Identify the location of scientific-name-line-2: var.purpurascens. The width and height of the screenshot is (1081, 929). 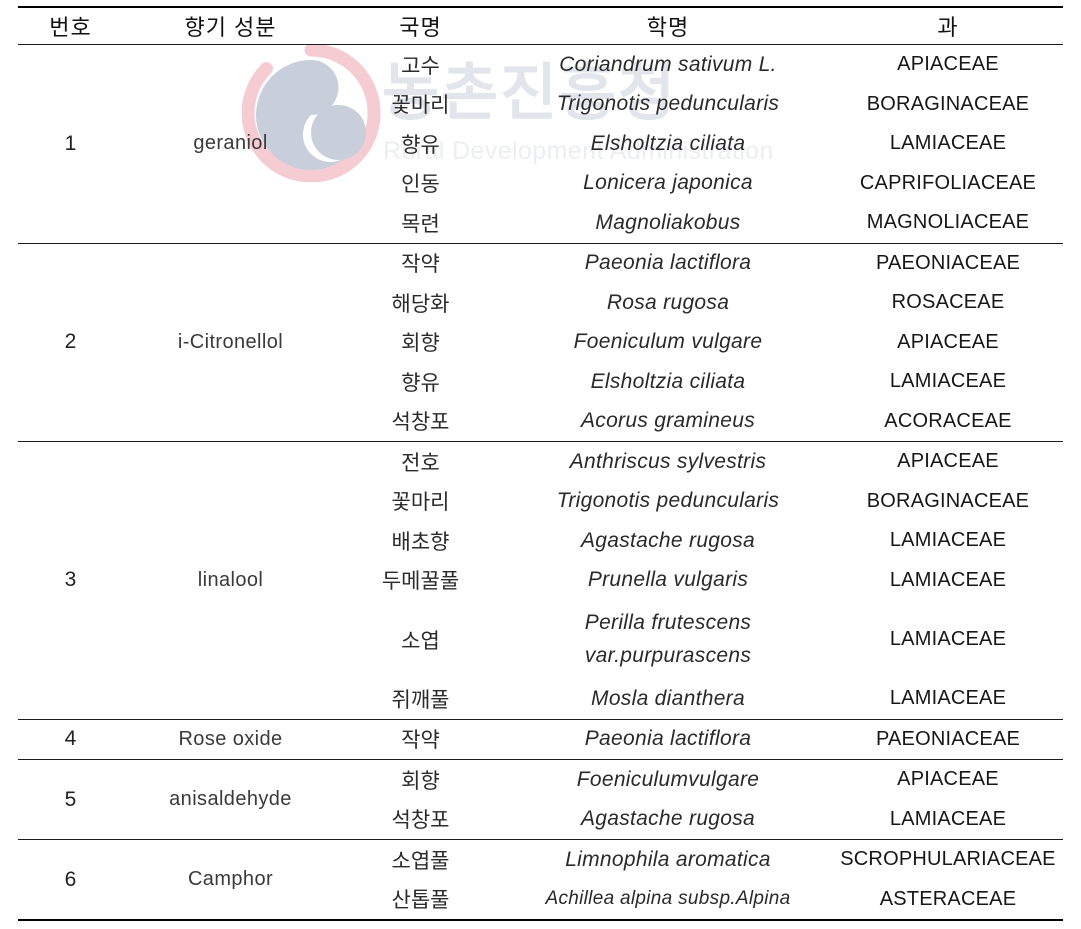
(668, 655).